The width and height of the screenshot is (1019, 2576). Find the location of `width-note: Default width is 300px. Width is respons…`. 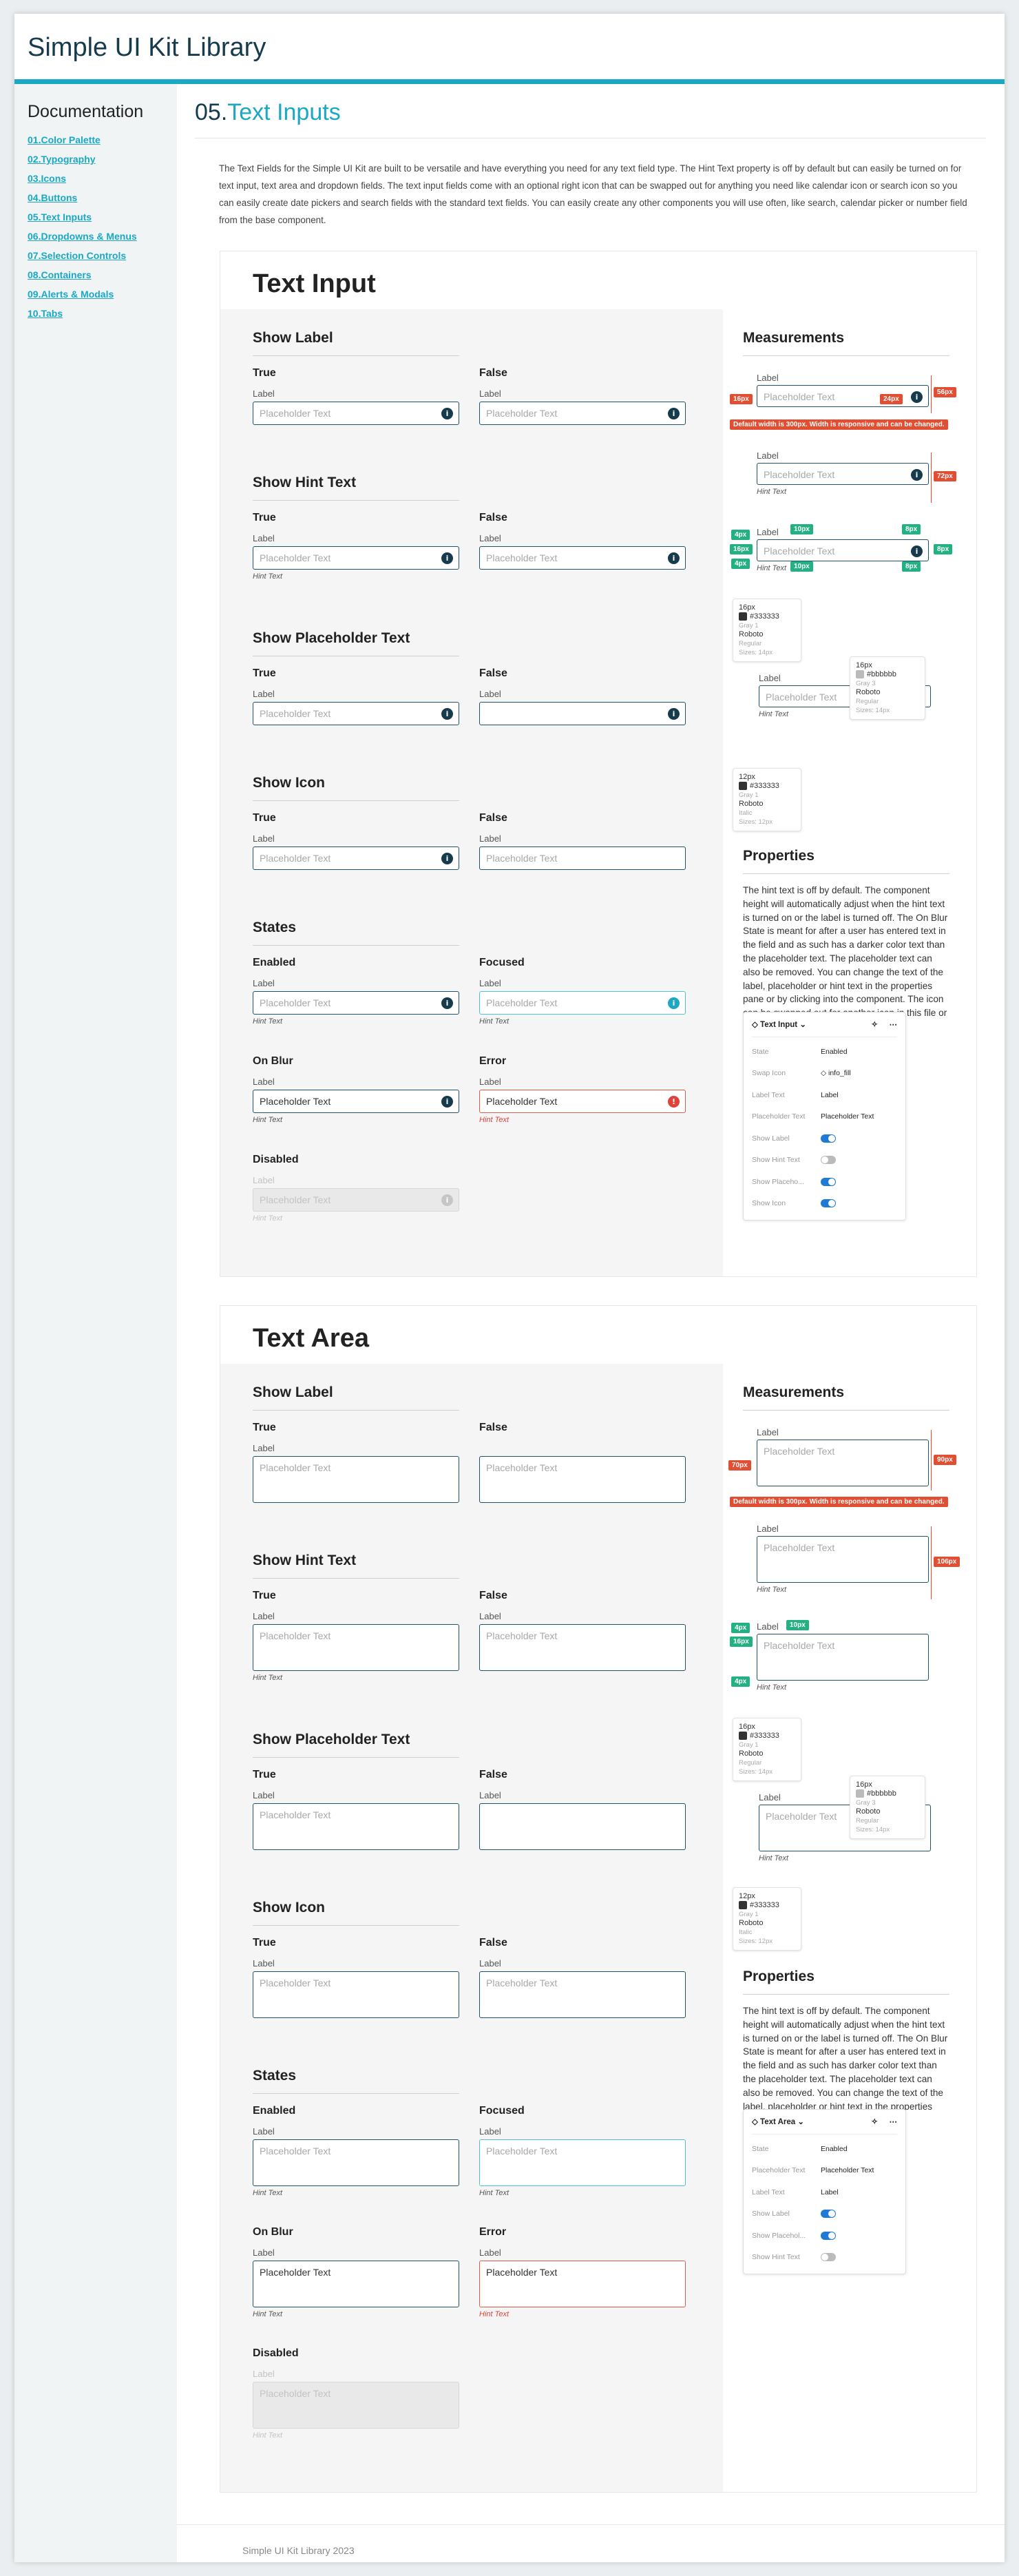

width-note: Default width is 300px. Width is respons… is located at coordinates (839, 1502).